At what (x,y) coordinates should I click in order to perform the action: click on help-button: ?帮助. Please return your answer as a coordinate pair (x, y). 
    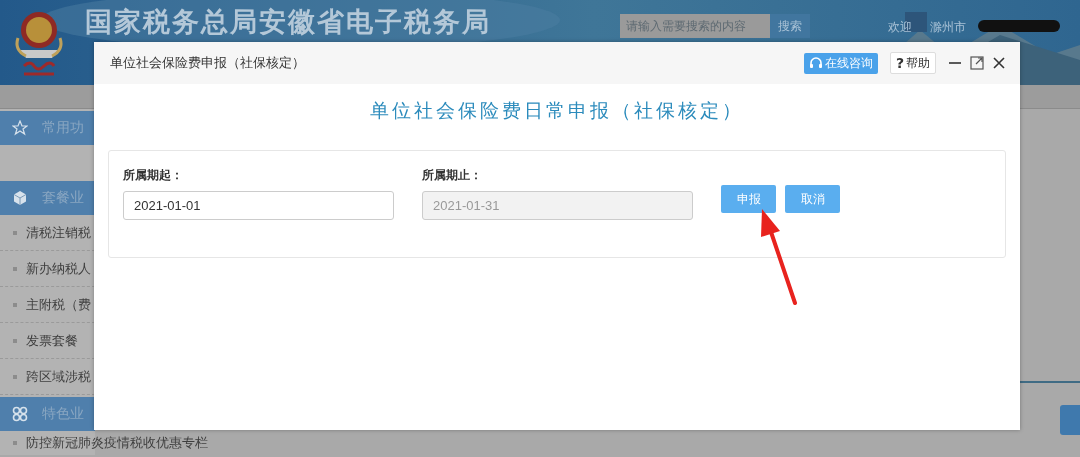
    Looking at the image, I should click on (912, 63).